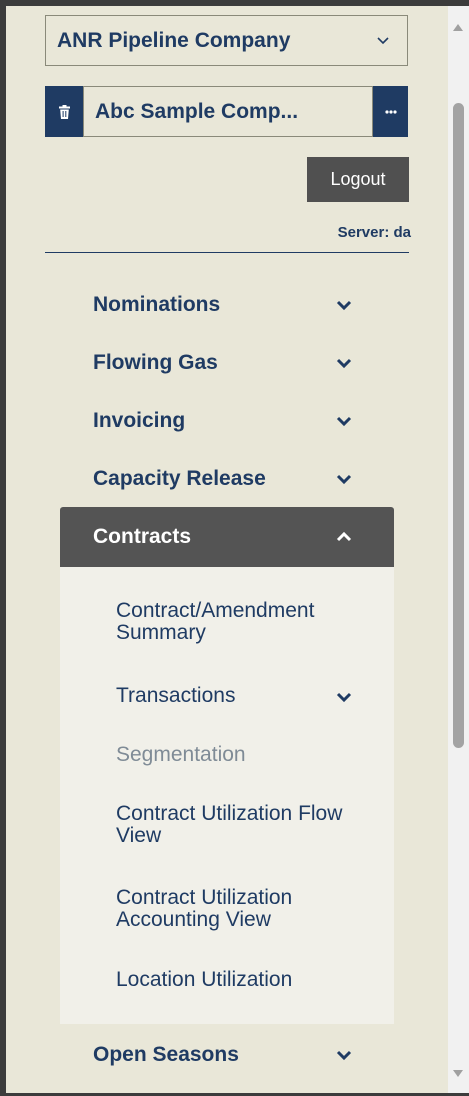 Image resolution: width=469 pixels, height=1096 pixels. I want to click on nav-flowing-gas-label: Flowing Gas, so click(155, 362).